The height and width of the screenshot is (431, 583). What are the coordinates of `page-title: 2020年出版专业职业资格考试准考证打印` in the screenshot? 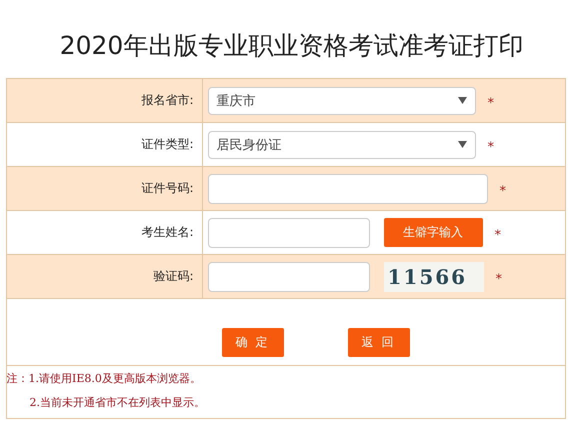 It's located at (292, 46).